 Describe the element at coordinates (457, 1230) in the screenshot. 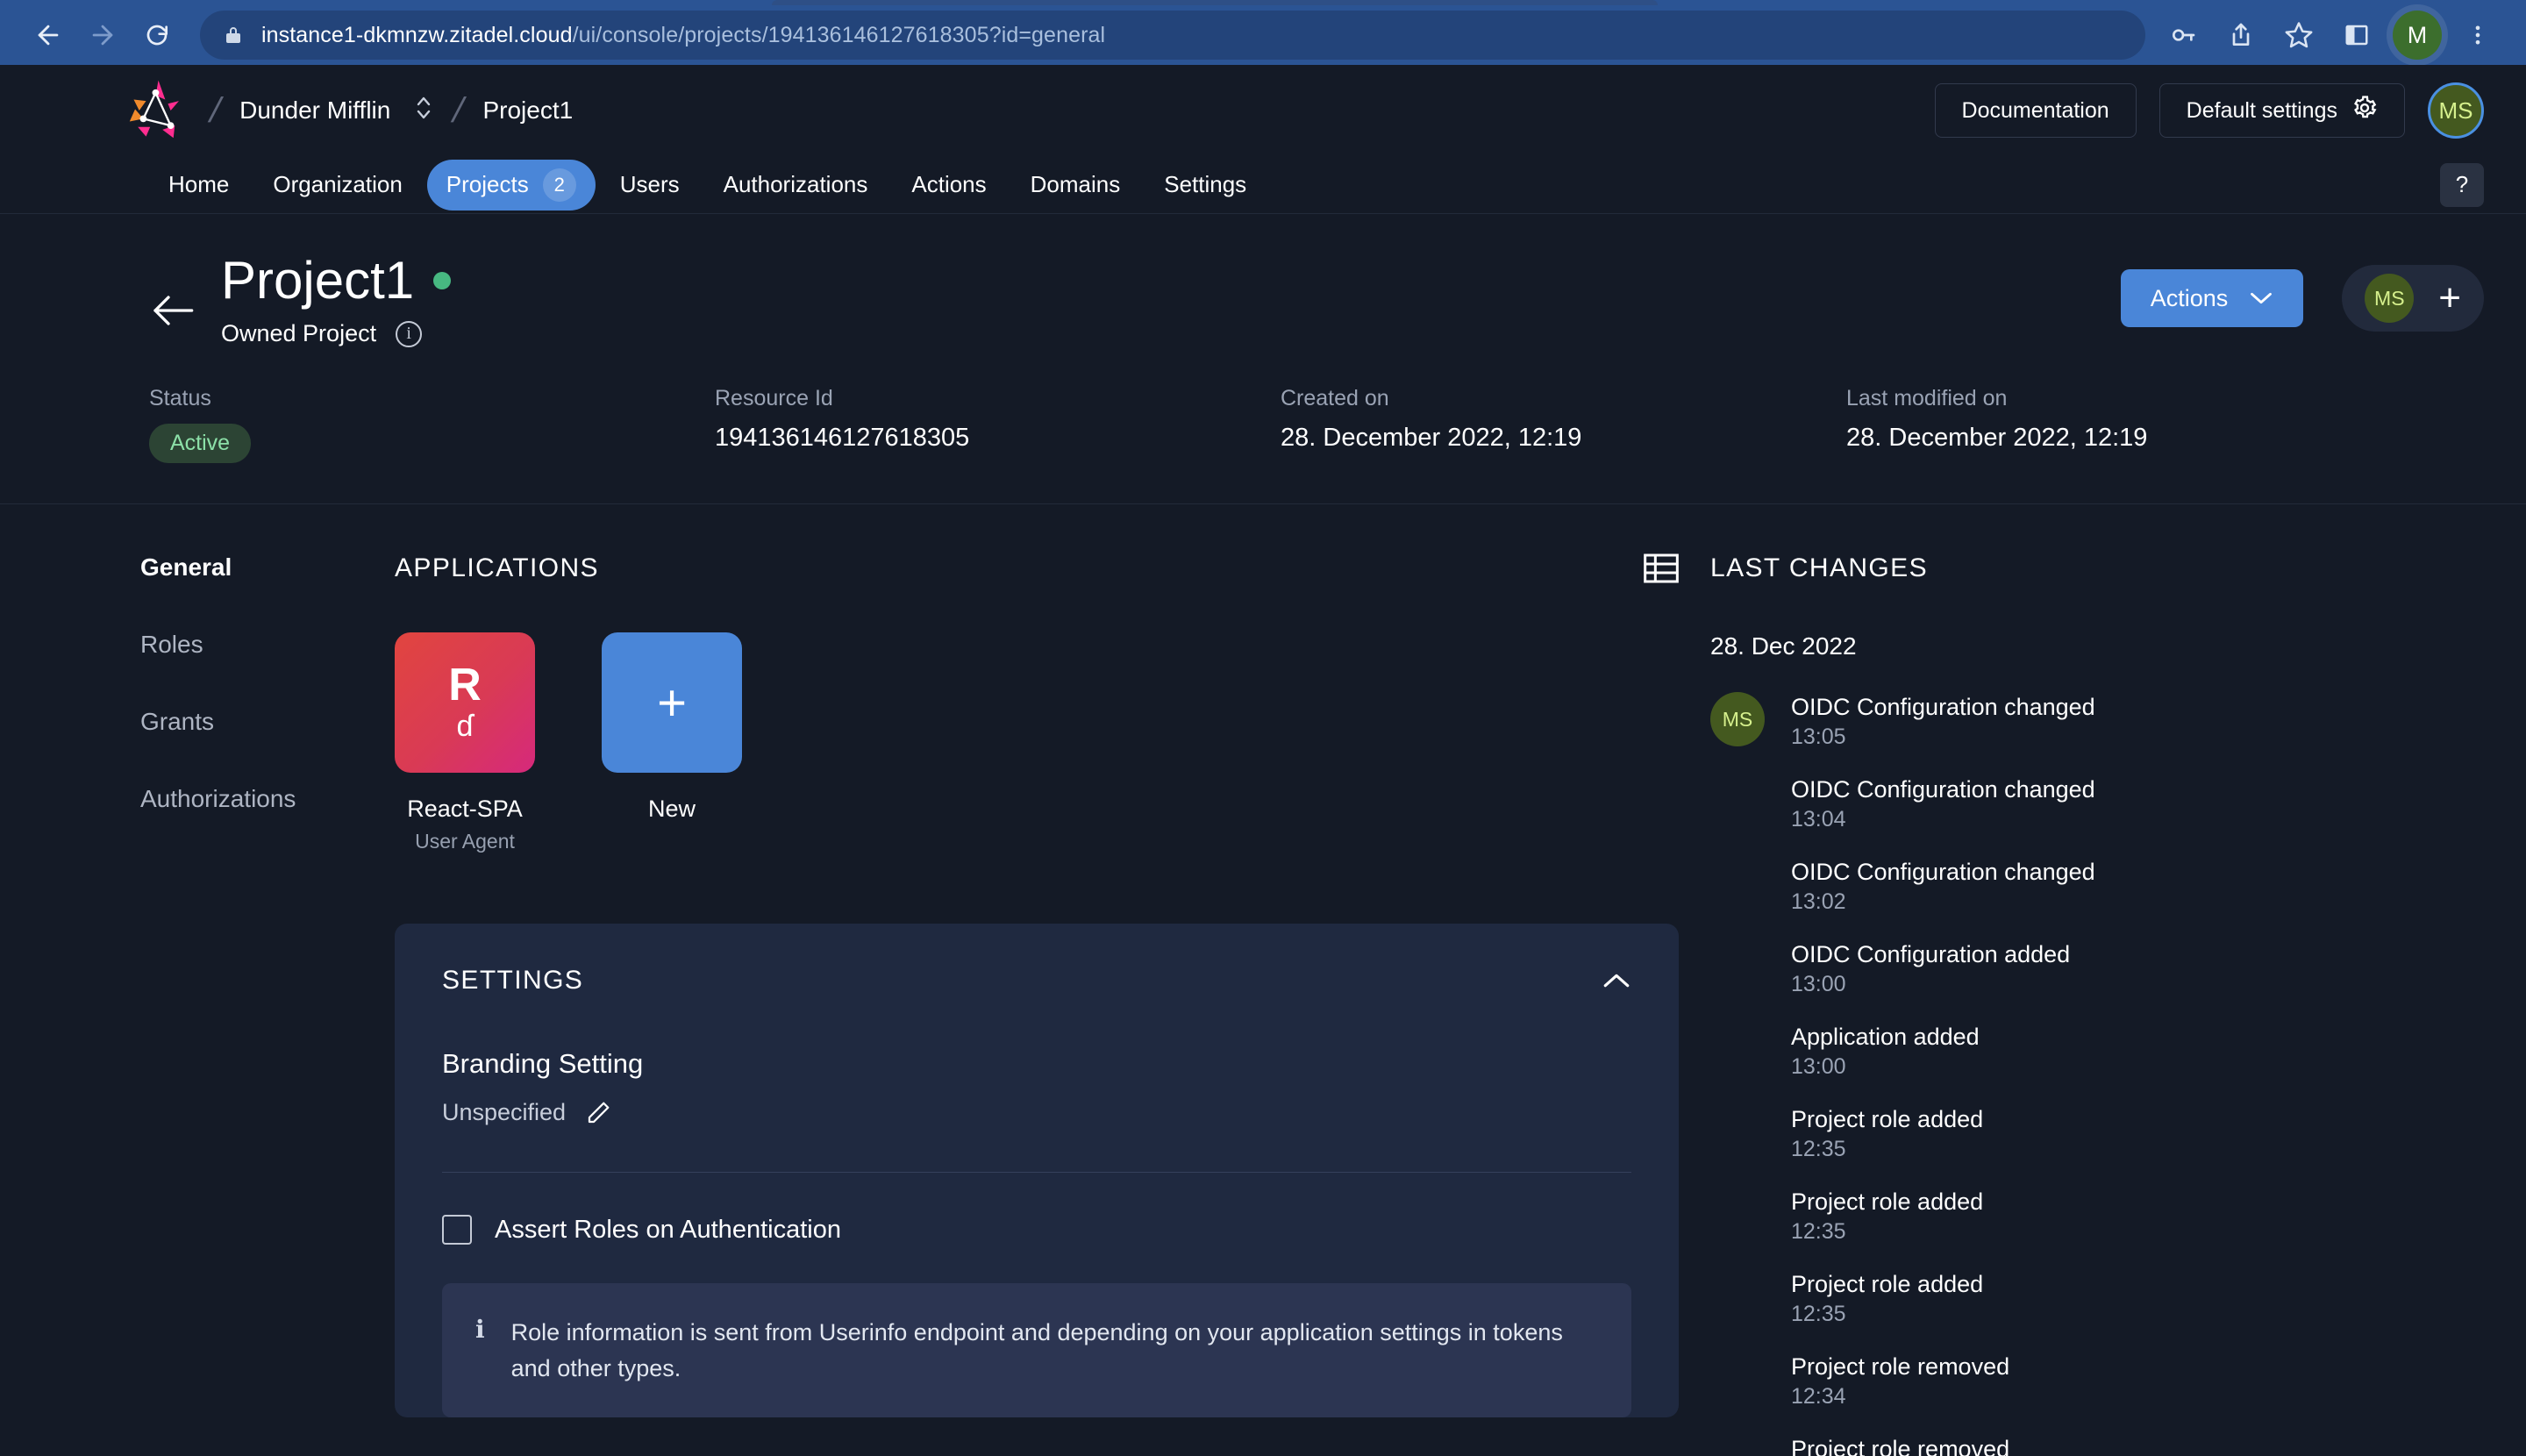

I see `assert-roles-checkbox` at that location.